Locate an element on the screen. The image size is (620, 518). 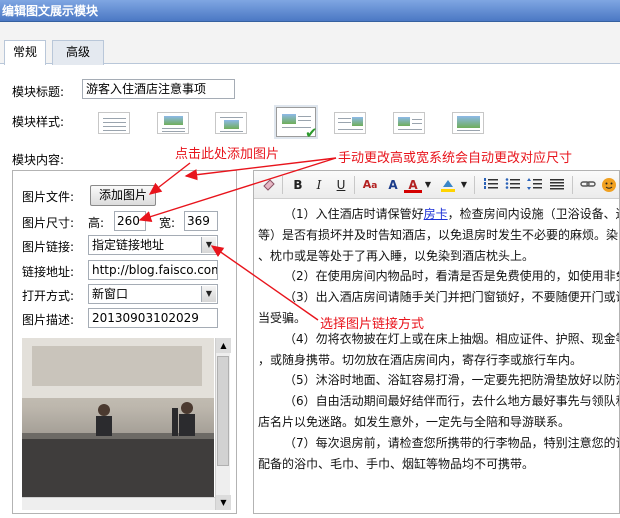
preview-horizontal-scrollbar is located at coordinates (118, 503).